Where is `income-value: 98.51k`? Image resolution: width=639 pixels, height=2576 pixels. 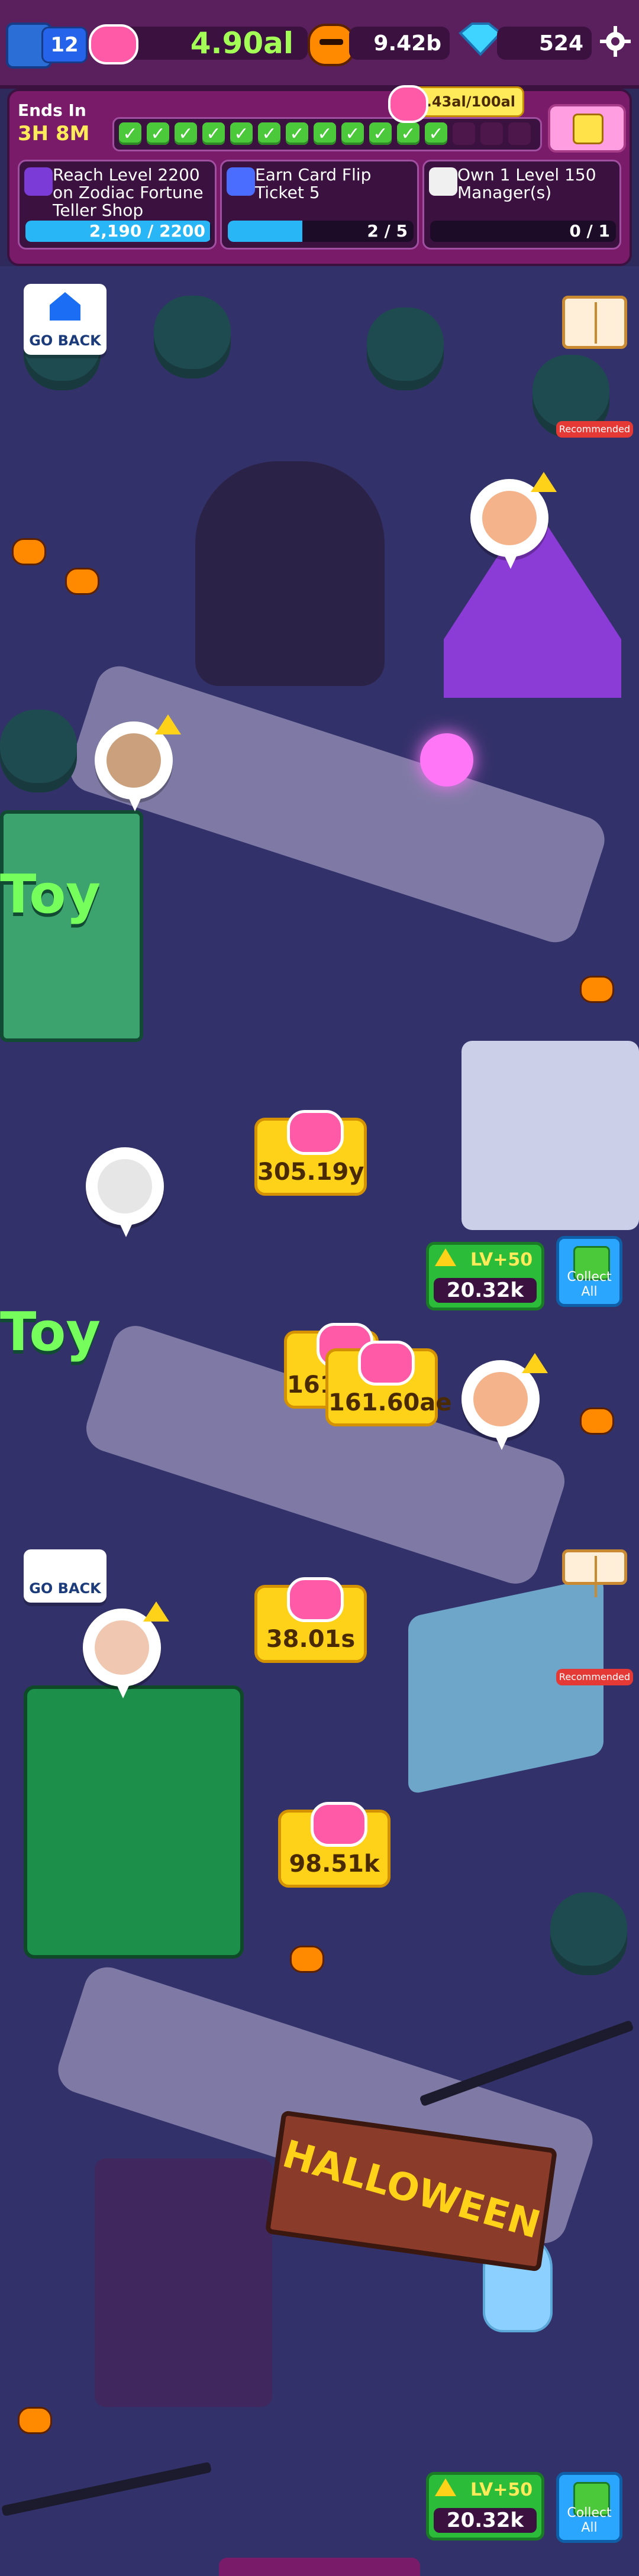 income-value: 98.51k is located at coordinates (334, 1864).